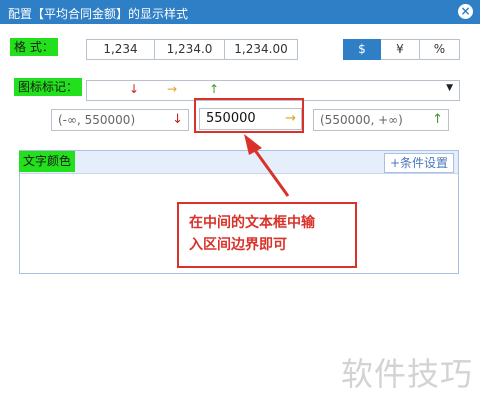  I want to click on dialog-title: 配置【平均合同金额】的显示样式, so click(98, 14).